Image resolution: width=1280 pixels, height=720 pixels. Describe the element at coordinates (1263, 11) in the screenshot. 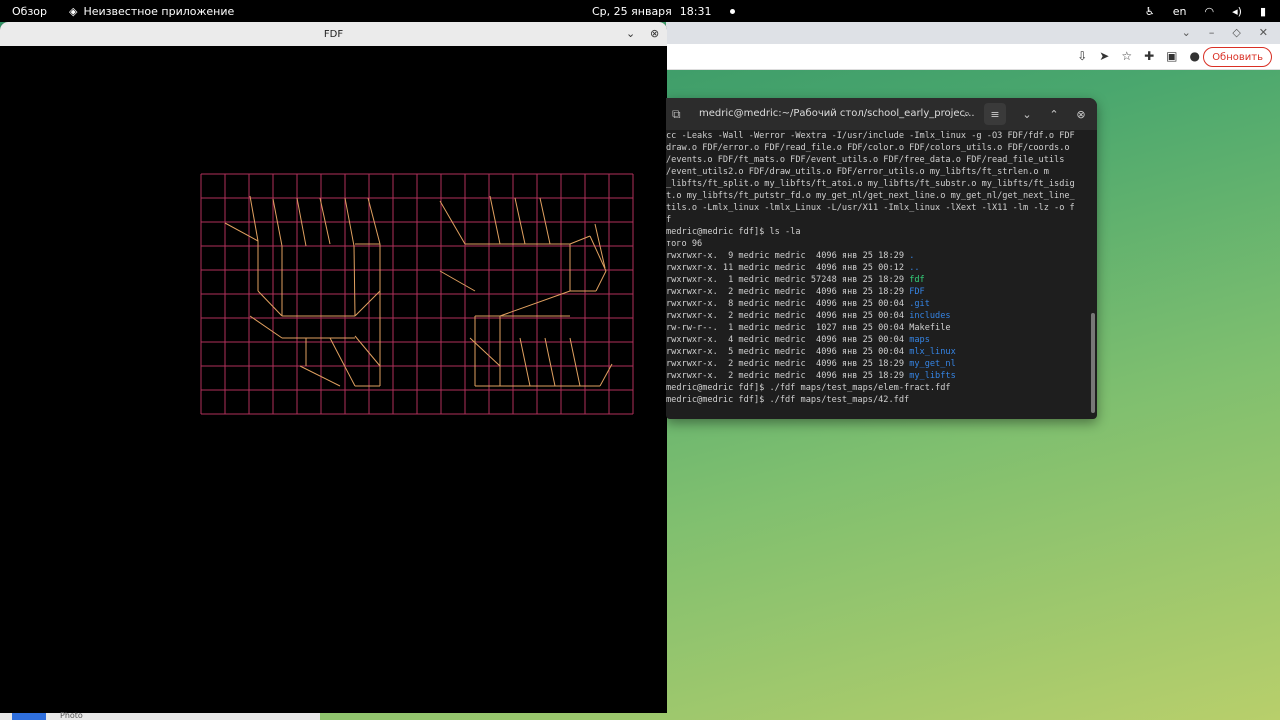

I see `battery-icon: ▮` at that location.